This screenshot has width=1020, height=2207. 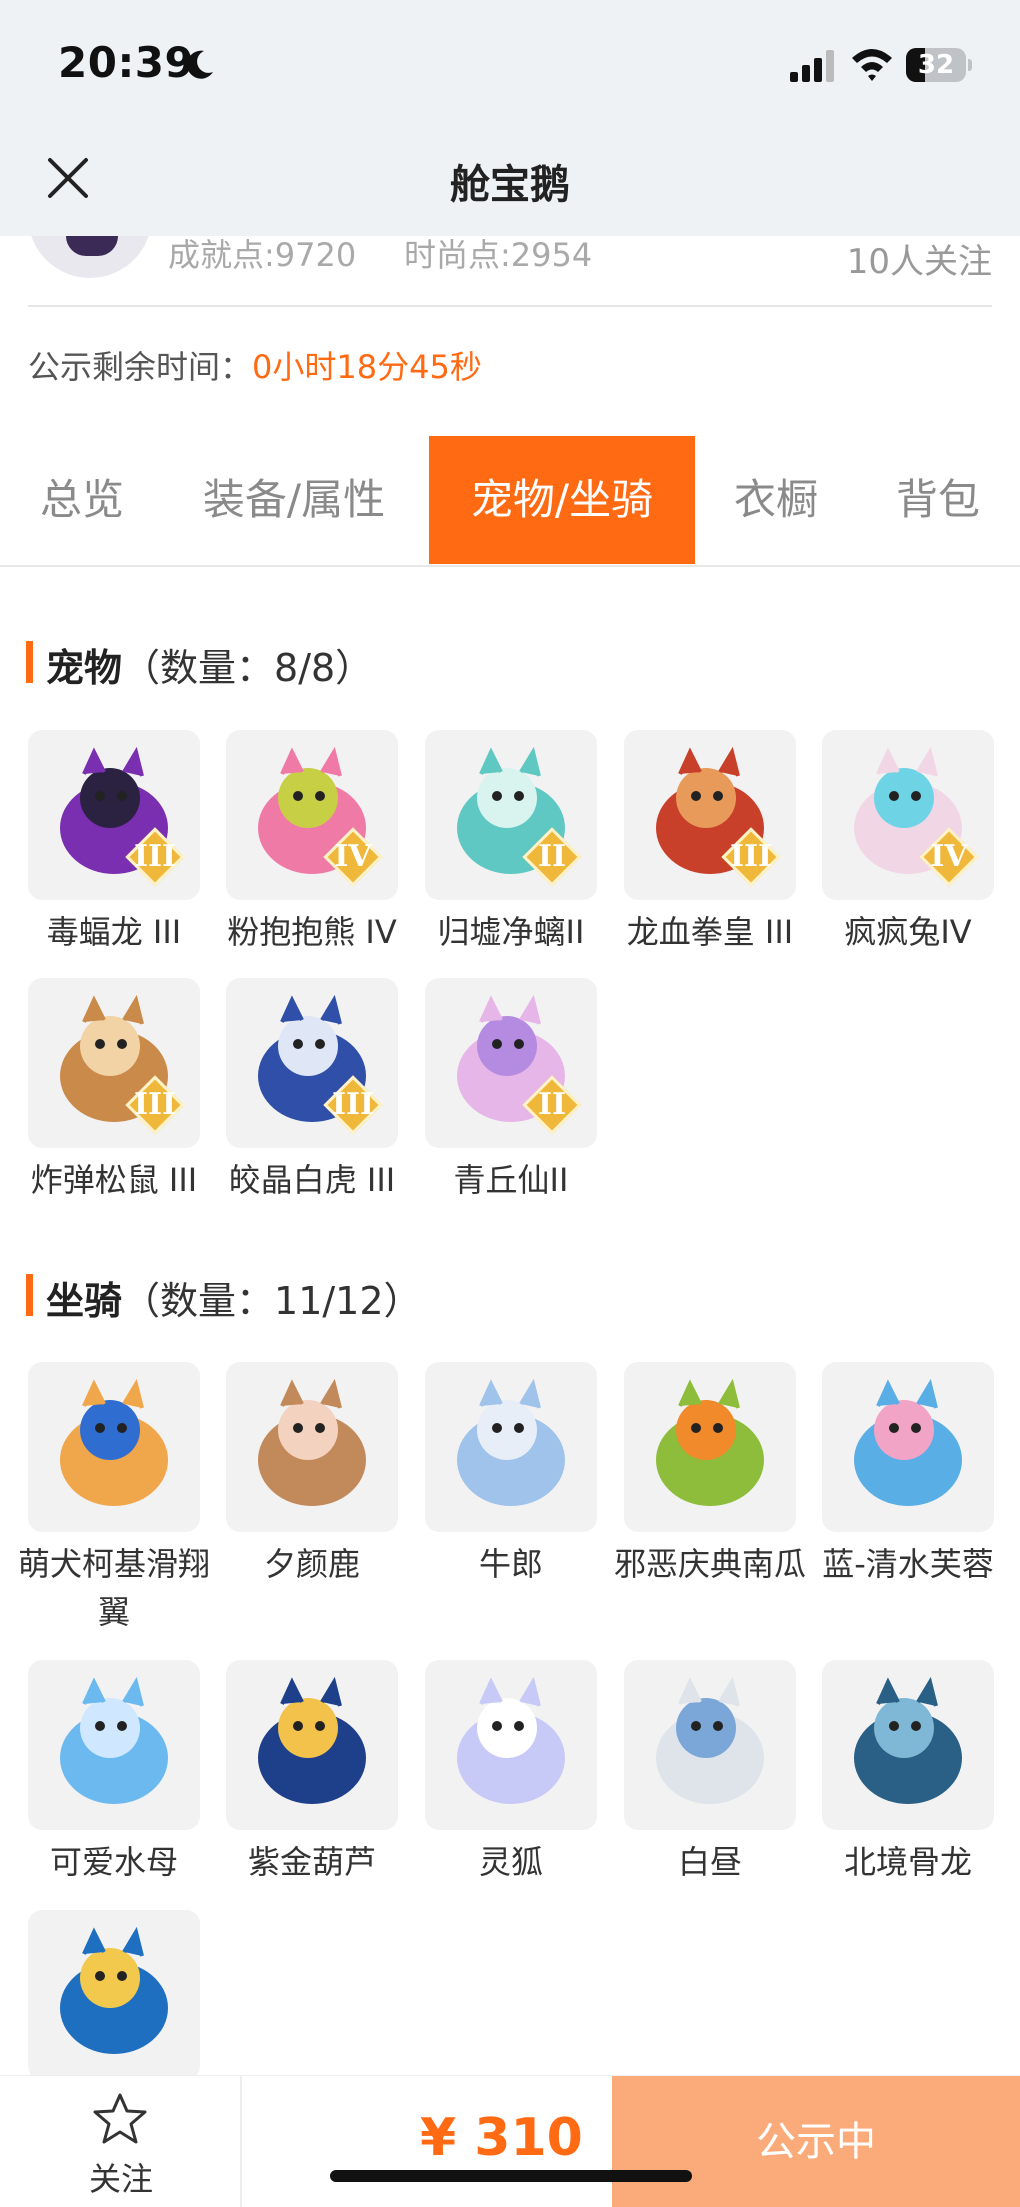 I want to click on pumpkin-icon, so click(x=710, y=1442).